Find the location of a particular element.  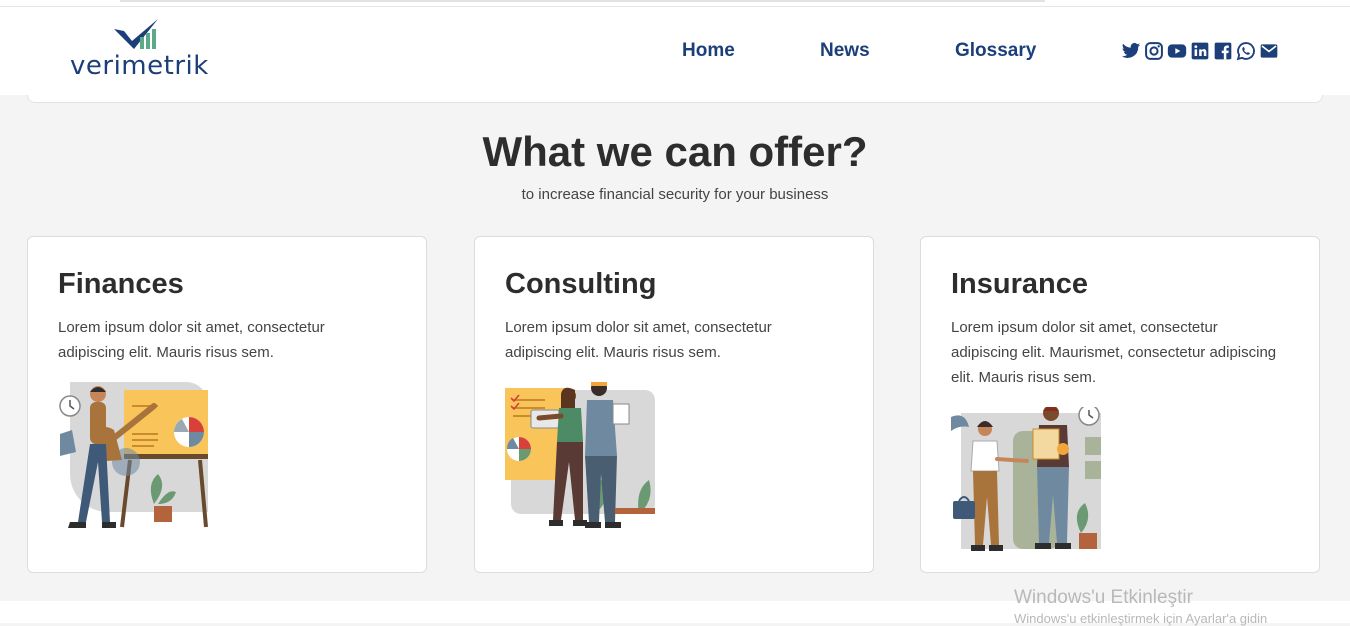

consulting-meeting-illustration is located at coordinates (580, 455).